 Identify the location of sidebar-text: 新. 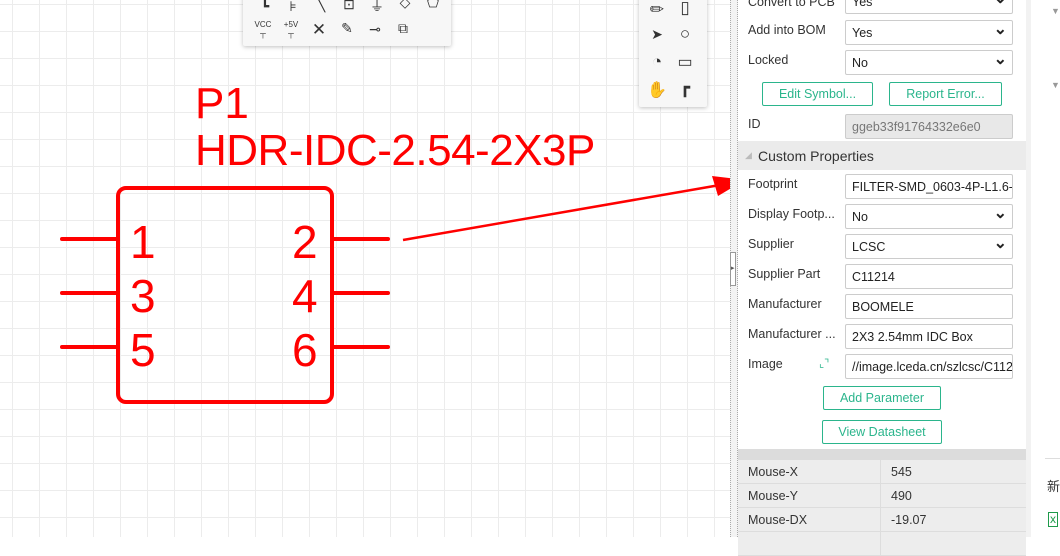
(1053, 486).